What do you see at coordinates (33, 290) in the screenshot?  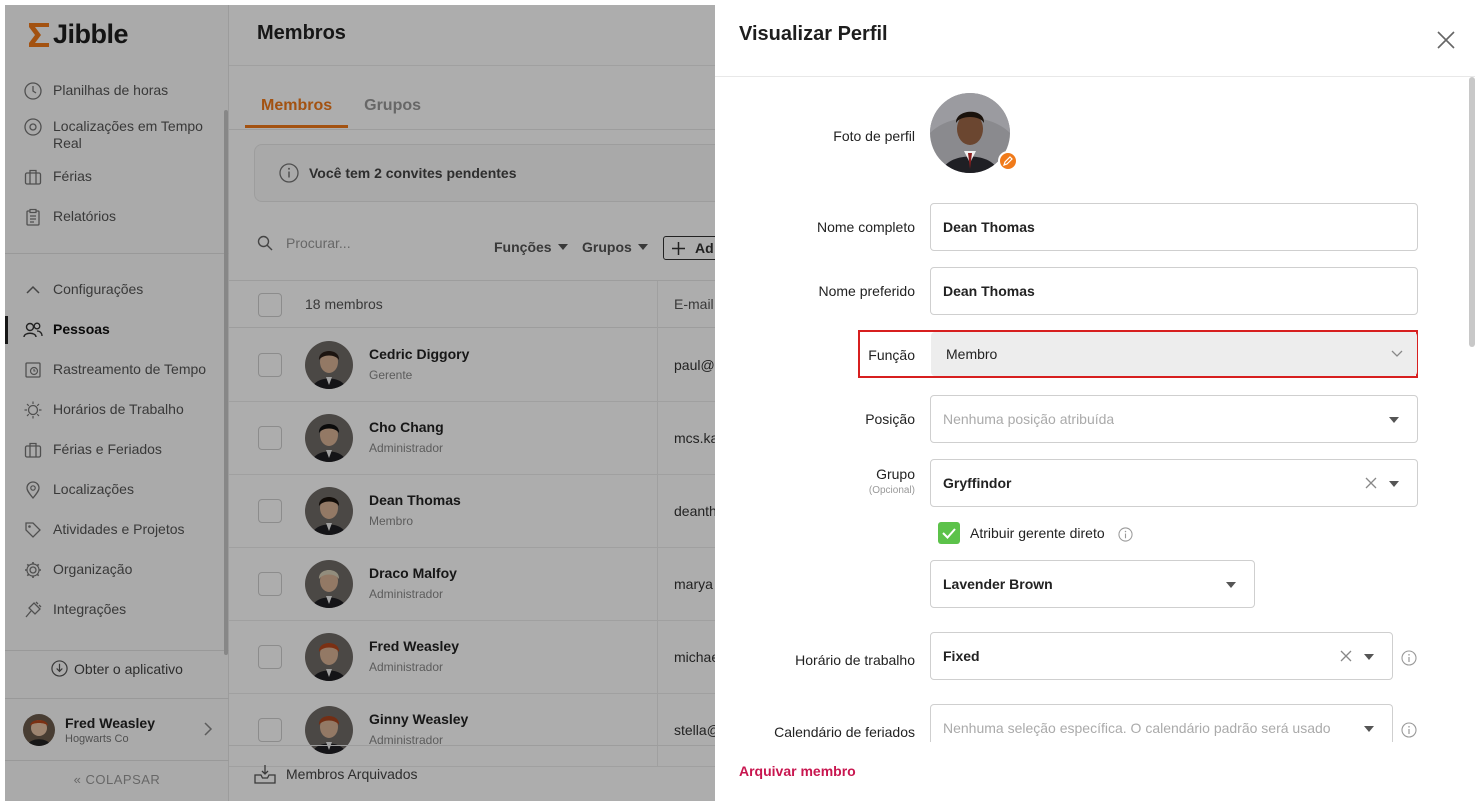 I see `chevron-up-icon` at bounding box center [33, 290].